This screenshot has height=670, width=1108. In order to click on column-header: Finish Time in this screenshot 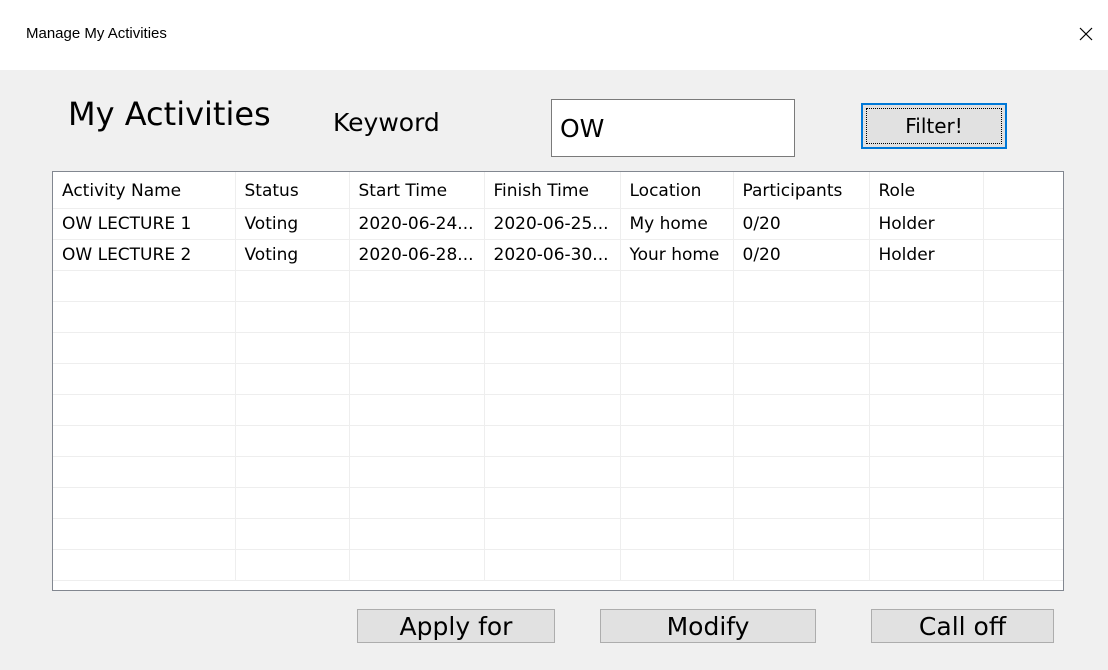, I will do `click(552, 190)`.